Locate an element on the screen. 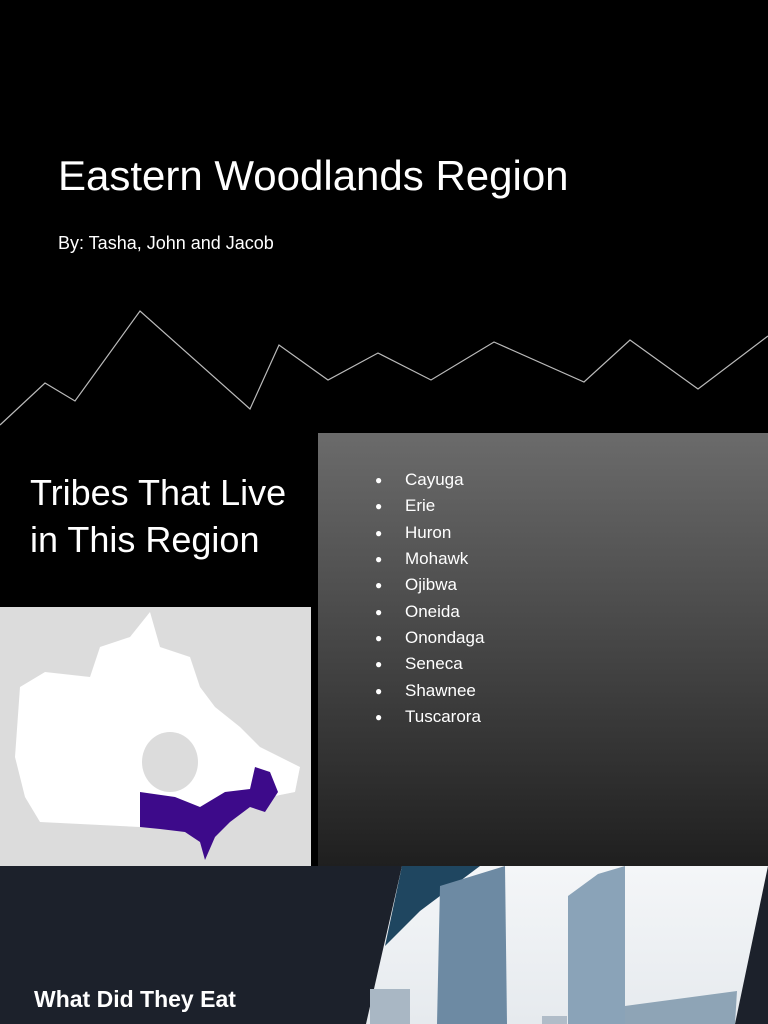  list-item: ● Cayuga is located at coordinates (419, 480).